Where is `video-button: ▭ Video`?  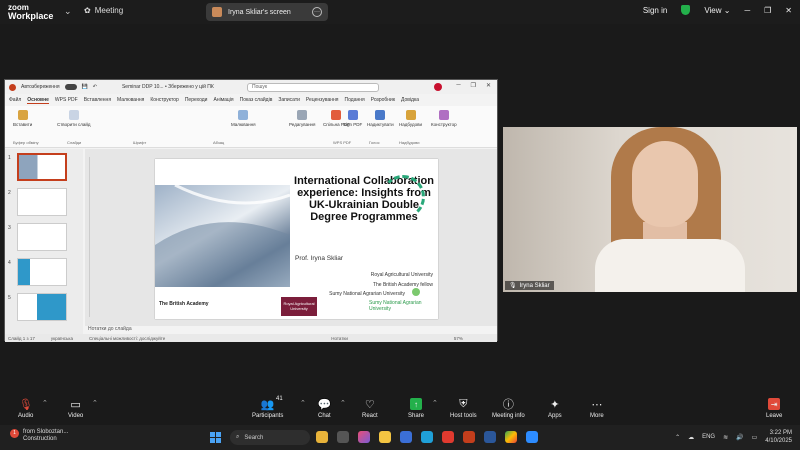 video-button: ▭ Video is located at coordinates (75, 409).